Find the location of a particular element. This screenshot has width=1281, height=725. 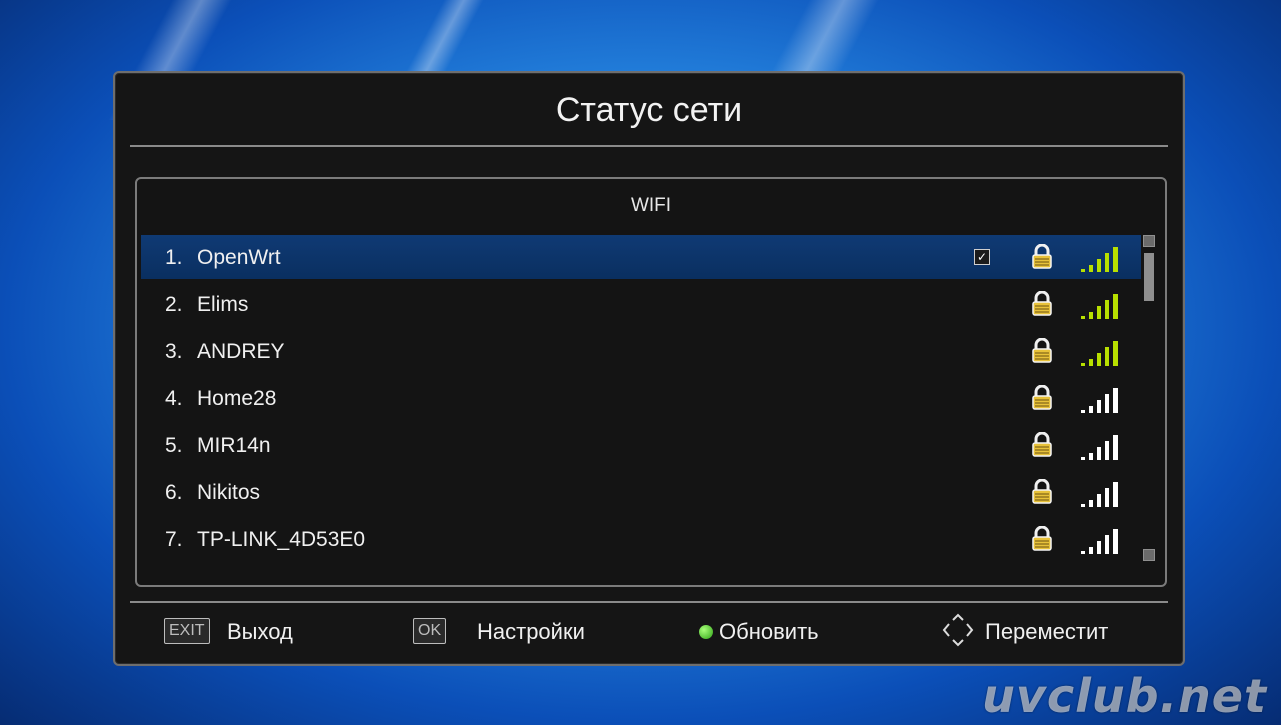

exit-label: Выход is located at coordinates (260, 632).